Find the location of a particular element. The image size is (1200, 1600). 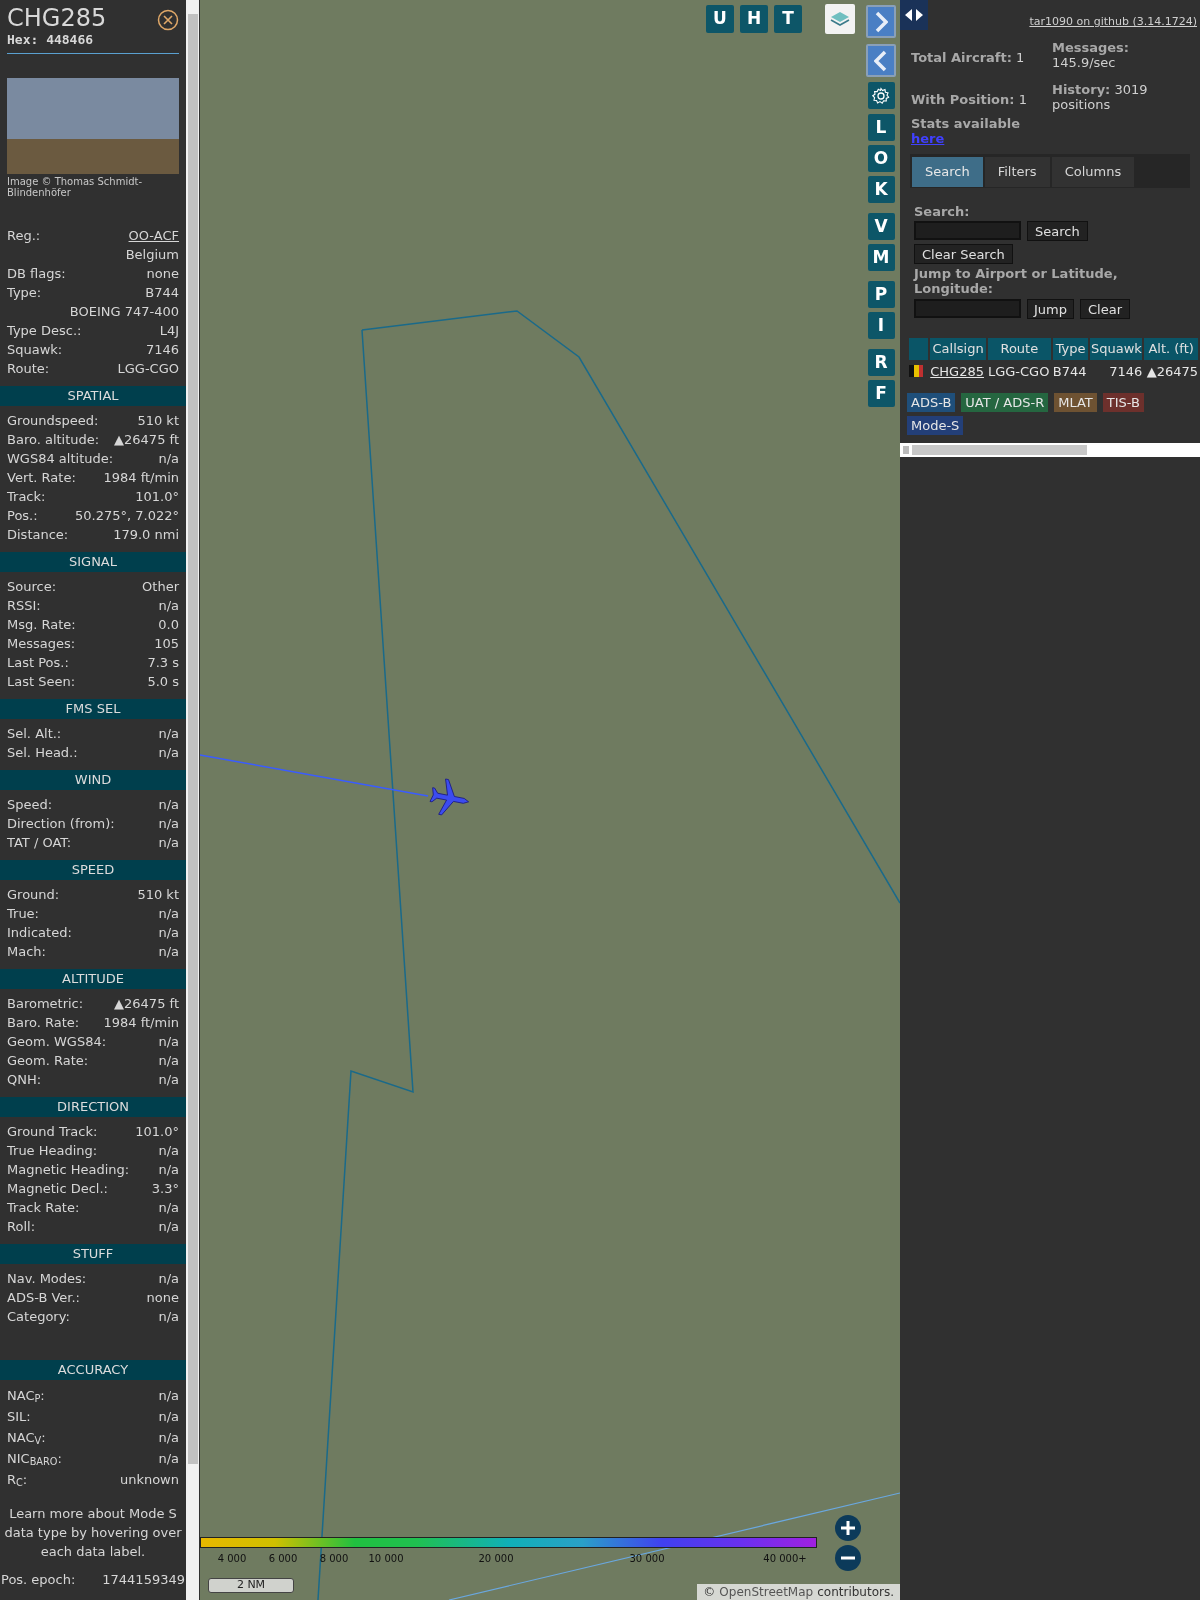

horizontal-scrollbar is located at coordinates (1050, 450).